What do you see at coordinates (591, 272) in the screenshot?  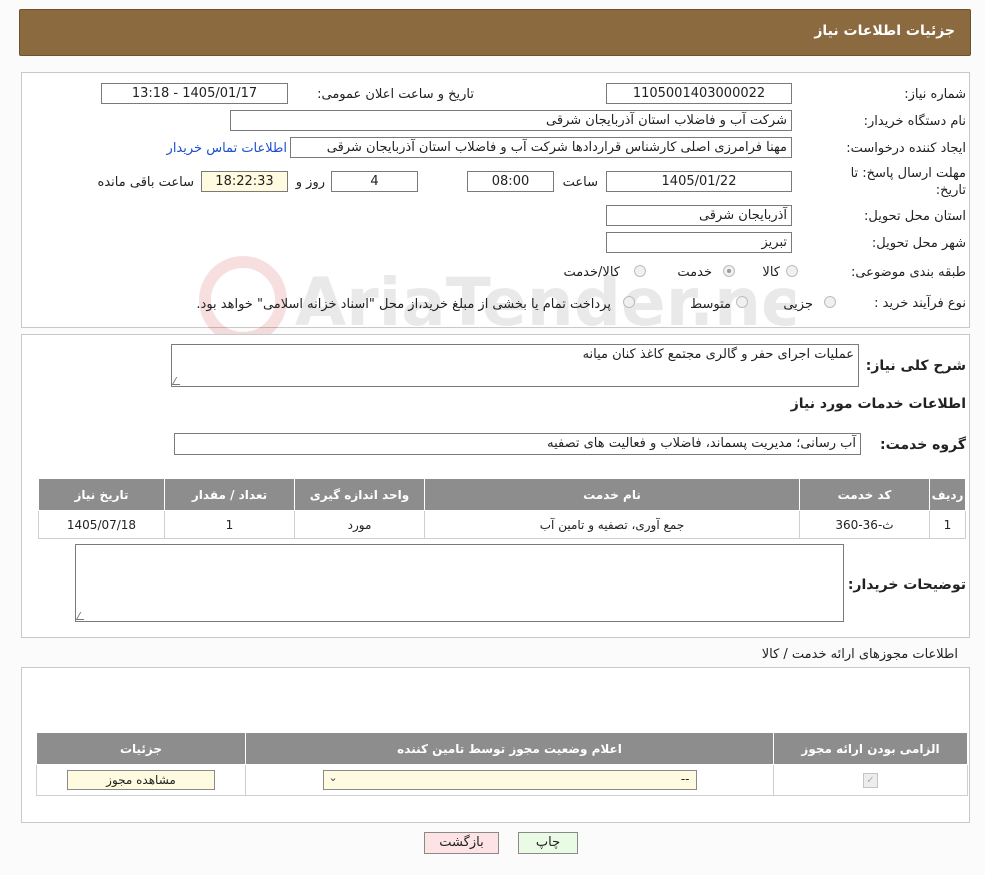 I see `category-goods-service-label: کالا/خدمت` at bounding box center [591, 272].